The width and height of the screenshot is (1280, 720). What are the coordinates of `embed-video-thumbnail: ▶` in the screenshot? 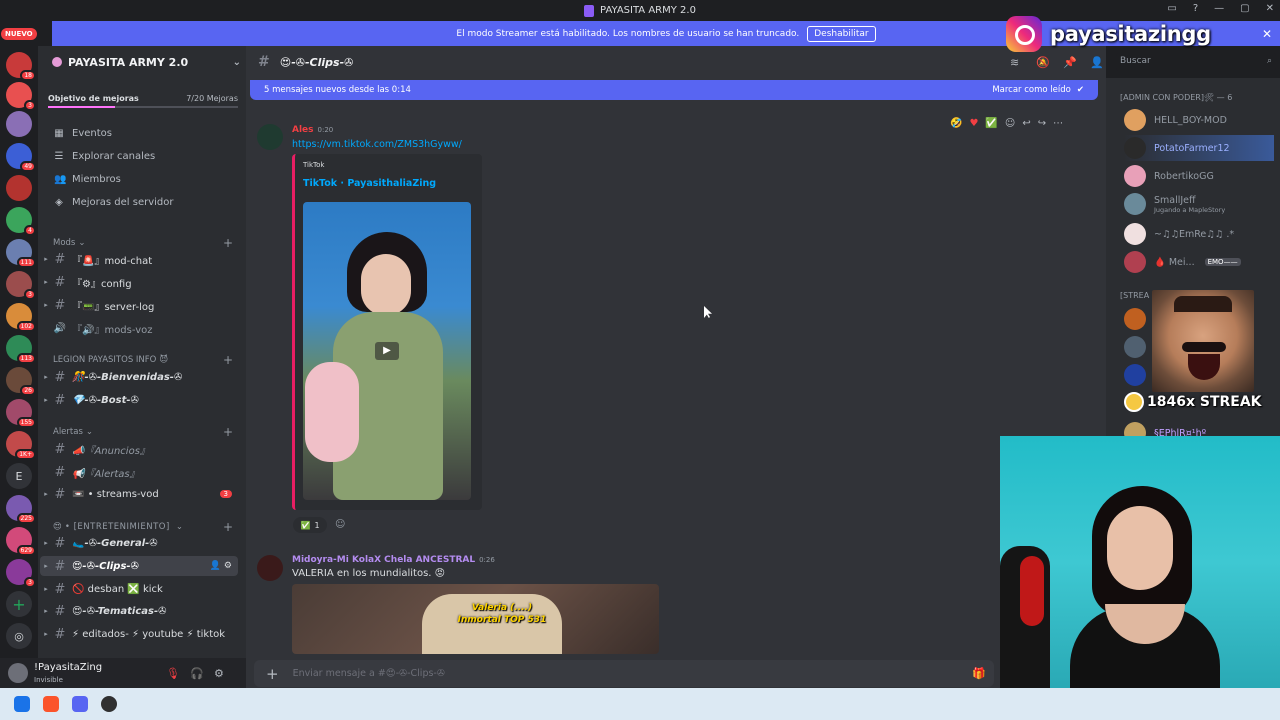 It's located at (387, 351).